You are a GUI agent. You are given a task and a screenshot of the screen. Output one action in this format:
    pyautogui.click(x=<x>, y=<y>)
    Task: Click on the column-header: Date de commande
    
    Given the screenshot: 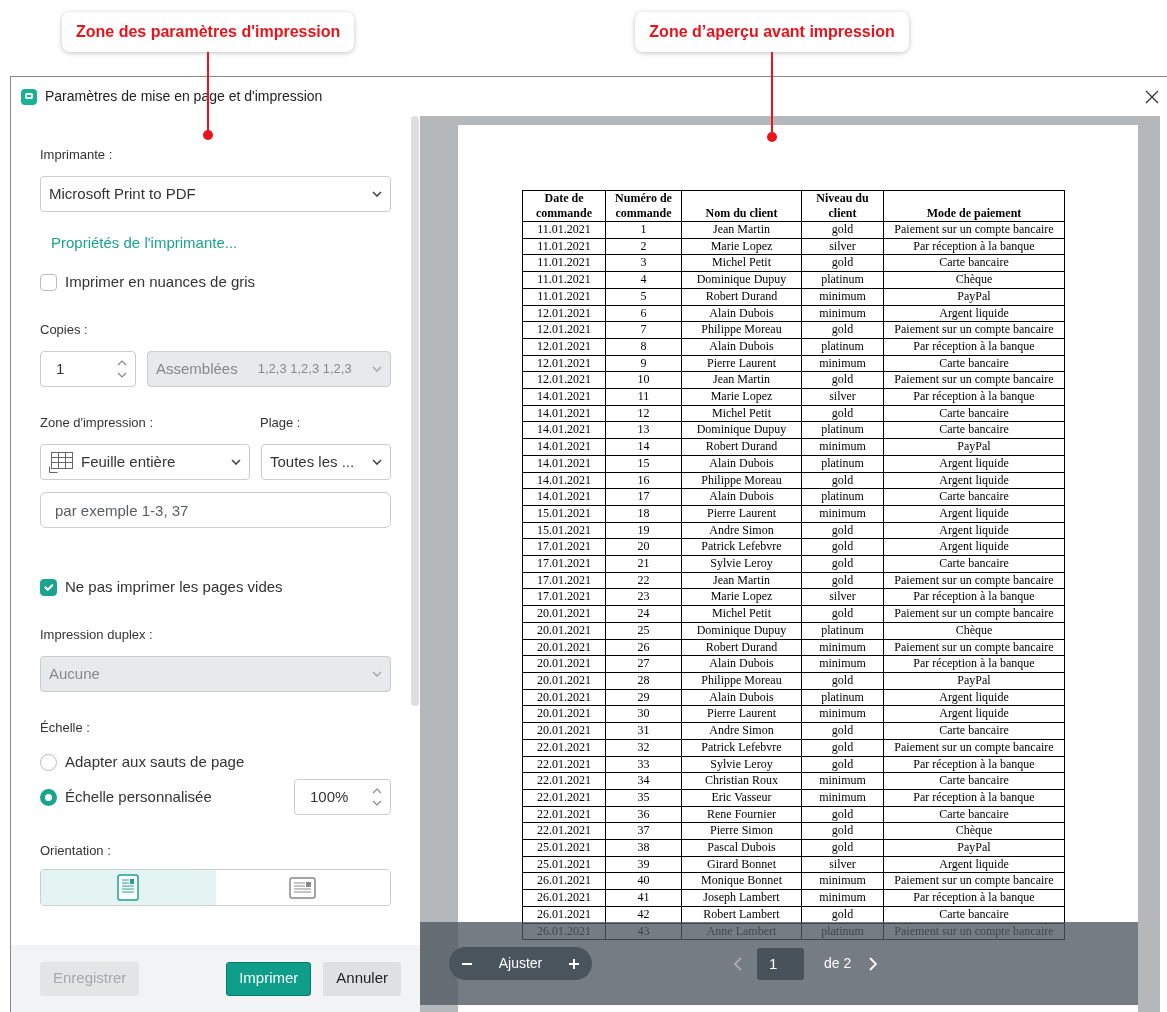 What is the action you would take?
    pyautogui.click(x=564, y=206)
    